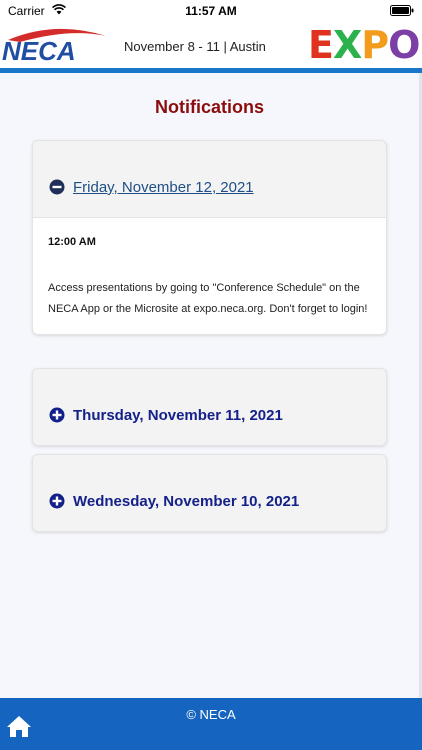  What do you see at coordinates (57, 187) in the screenshot?
I see `minus-circle-icon` at bounding box center [57, 187].